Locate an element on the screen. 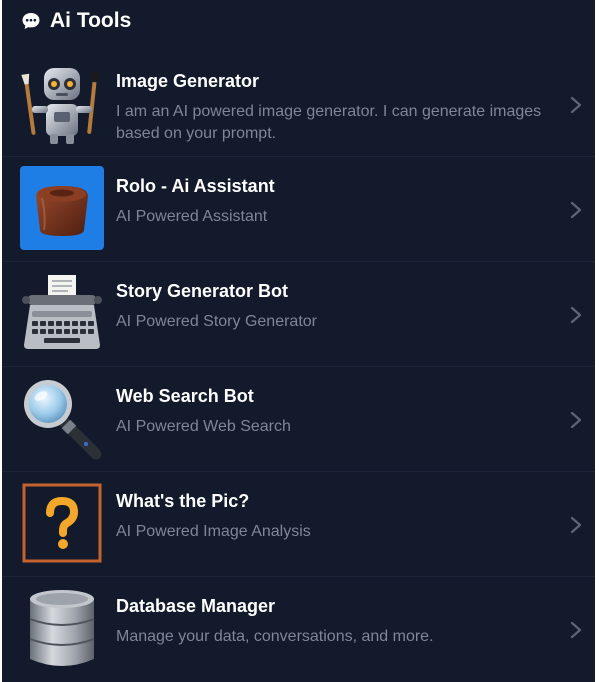  robot-painter-icon is located at coordinates (62, 103).